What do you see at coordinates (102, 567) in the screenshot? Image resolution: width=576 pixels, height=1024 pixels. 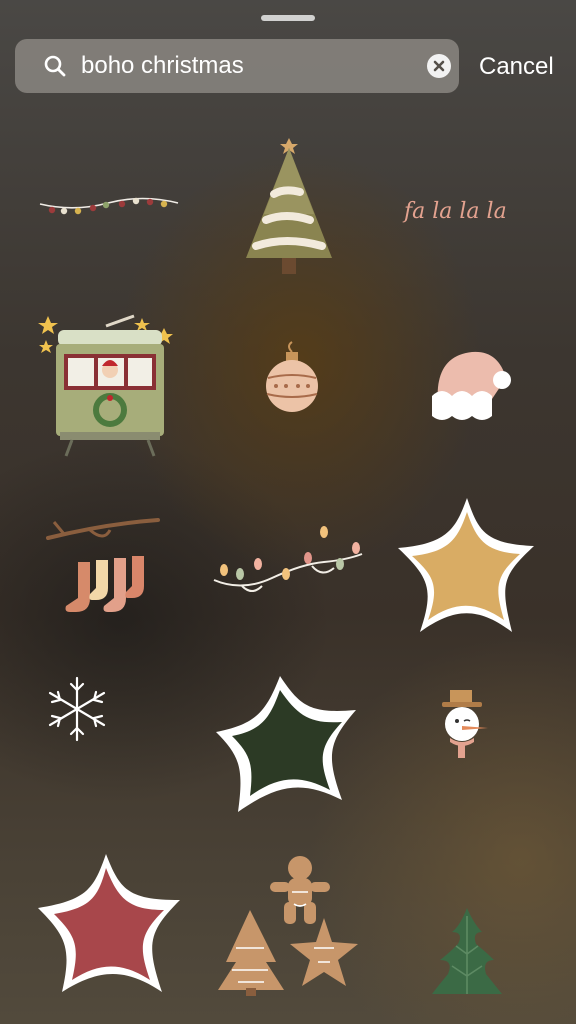 I see `sticker-hanging-stockings` at bounding box center [102, 567].